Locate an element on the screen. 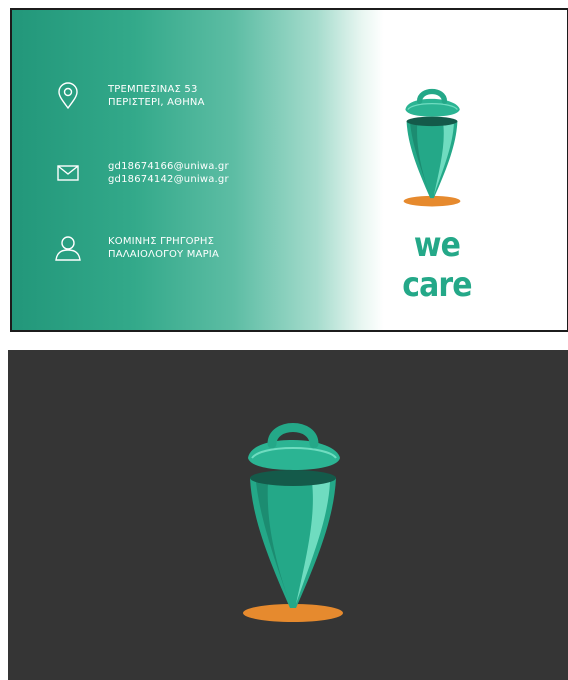 This screenshot has width=568, height=680. address-text: ΤΡΕΜΠΕΣΙΝΑΣ 53 ΠΕΡΙΣΤΕΡΙ, ΑΘΗΝΑ is located at coordinates (156, 96).